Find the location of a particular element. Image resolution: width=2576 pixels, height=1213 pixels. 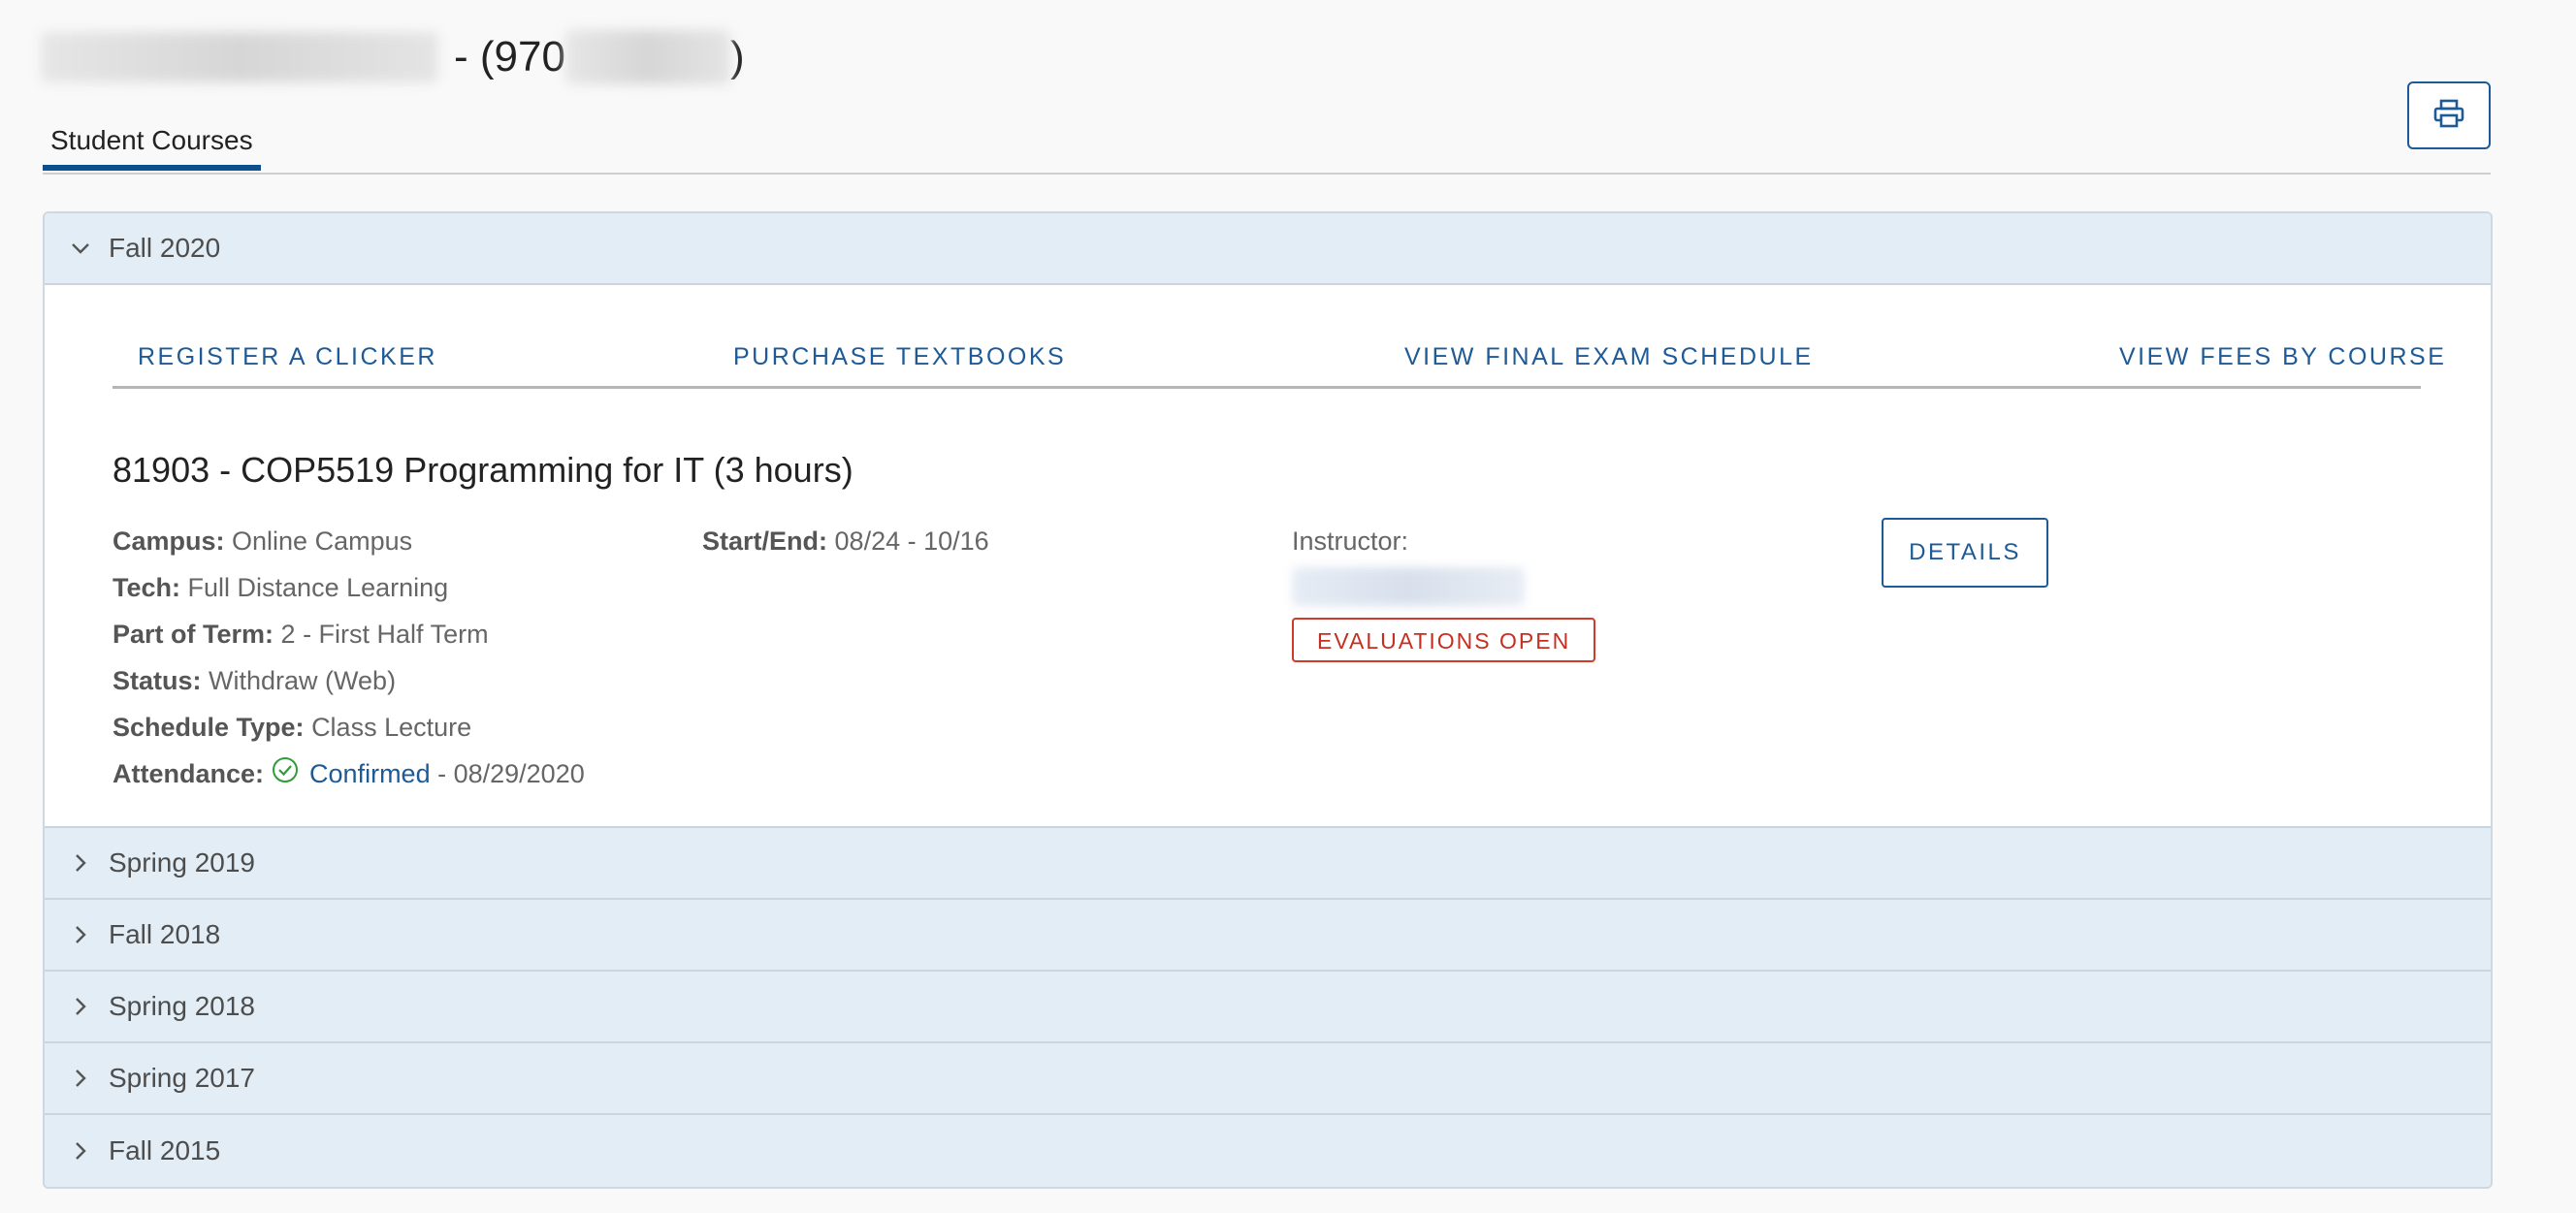

schedule-type-row: Schedule Type: Class Lecture is located at coordinates (349, 734).